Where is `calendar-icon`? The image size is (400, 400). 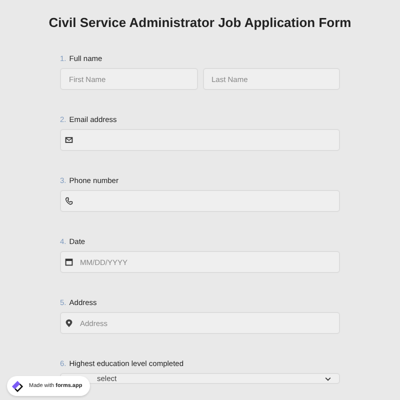 calendar-icon is located at coordinates (69, 262).